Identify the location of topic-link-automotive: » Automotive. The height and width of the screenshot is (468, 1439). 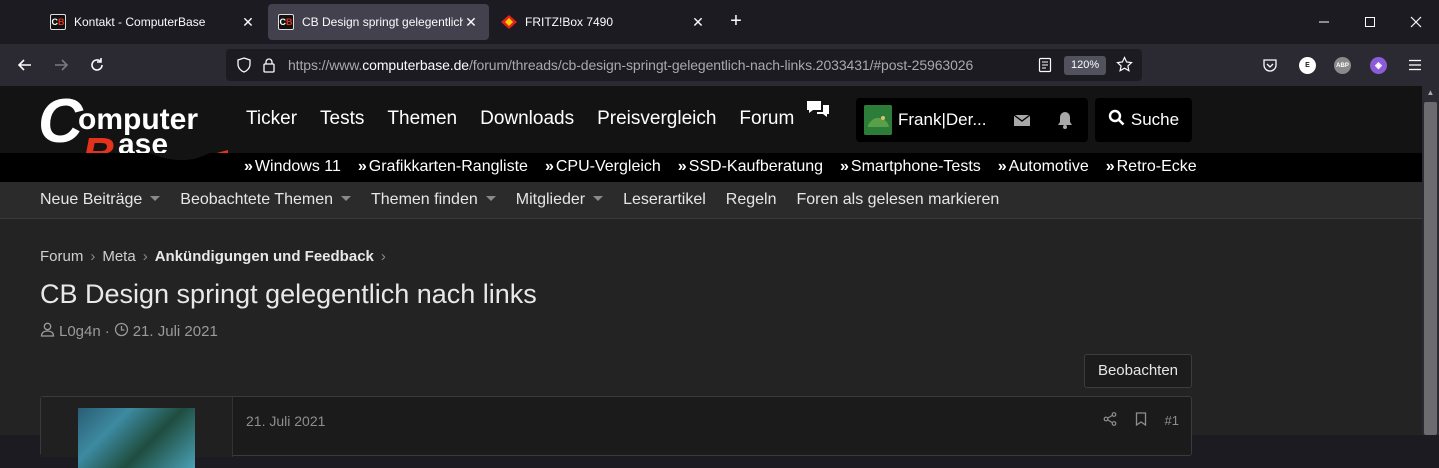
(1043, 167).